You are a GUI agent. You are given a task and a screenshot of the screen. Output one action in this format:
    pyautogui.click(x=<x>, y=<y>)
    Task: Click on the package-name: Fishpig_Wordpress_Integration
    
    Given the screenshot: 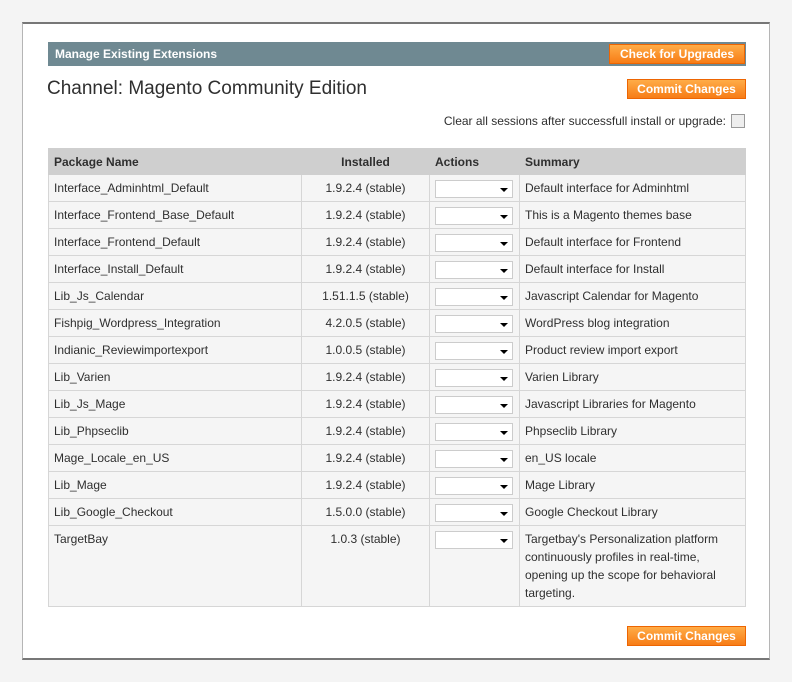 What is the action you would take?
    pyautogui.click(x=175, y=323)
    